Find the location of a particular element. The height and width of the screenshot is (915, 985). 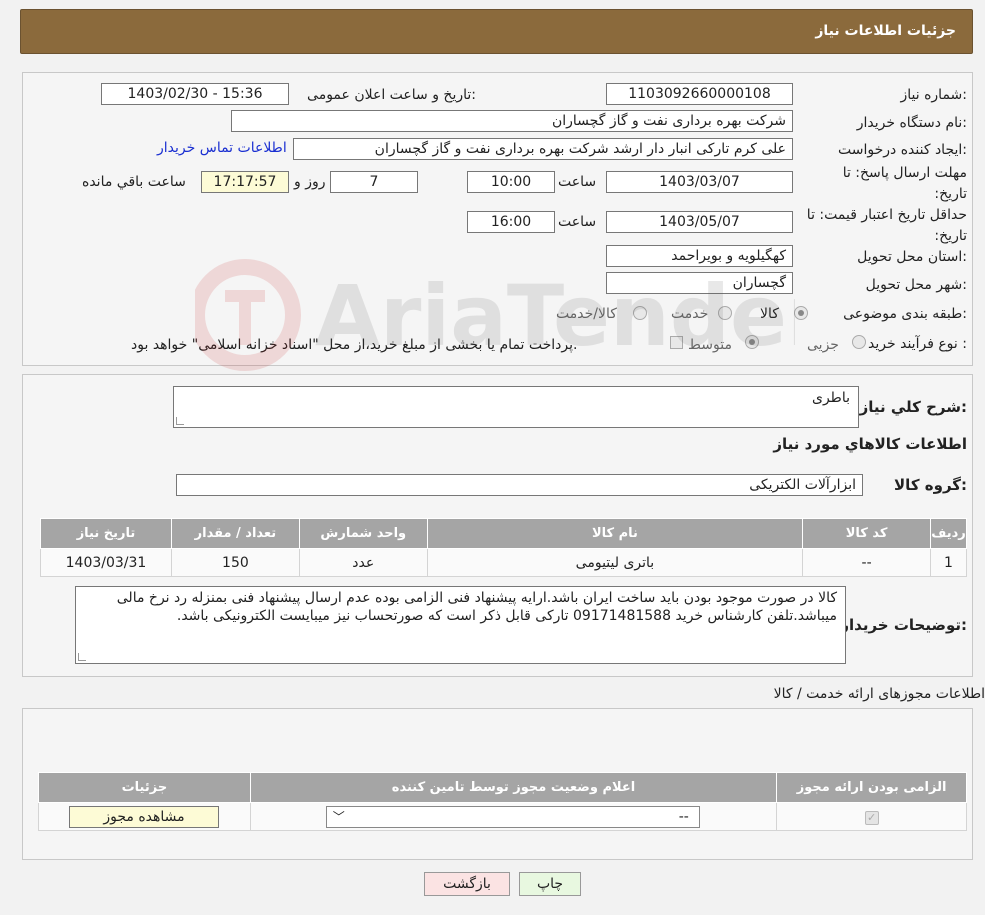

permits-title: اطلاعات مجوزهای ارائه خدمت / کالا is located at coordinates (879, 694).